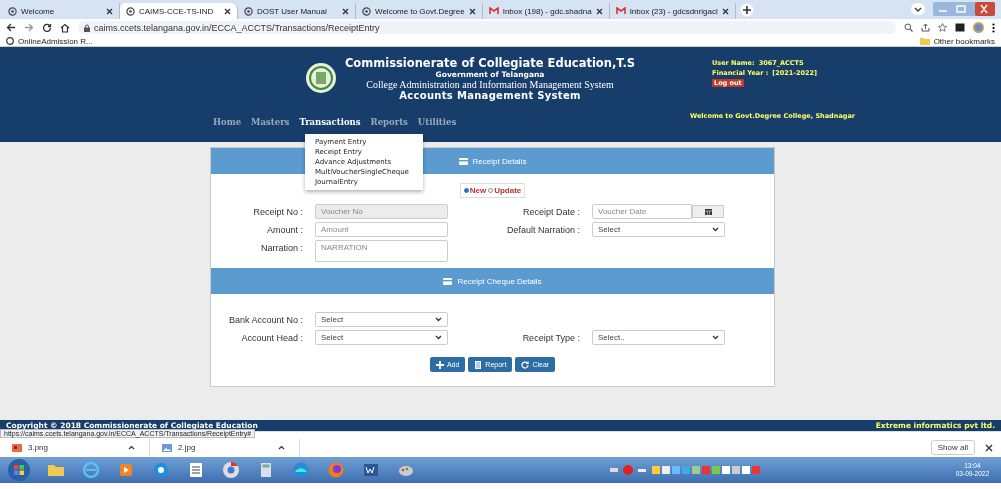 This screenshot has height=489, width=1001. I want to click on plus-icon, so click(439, 364).